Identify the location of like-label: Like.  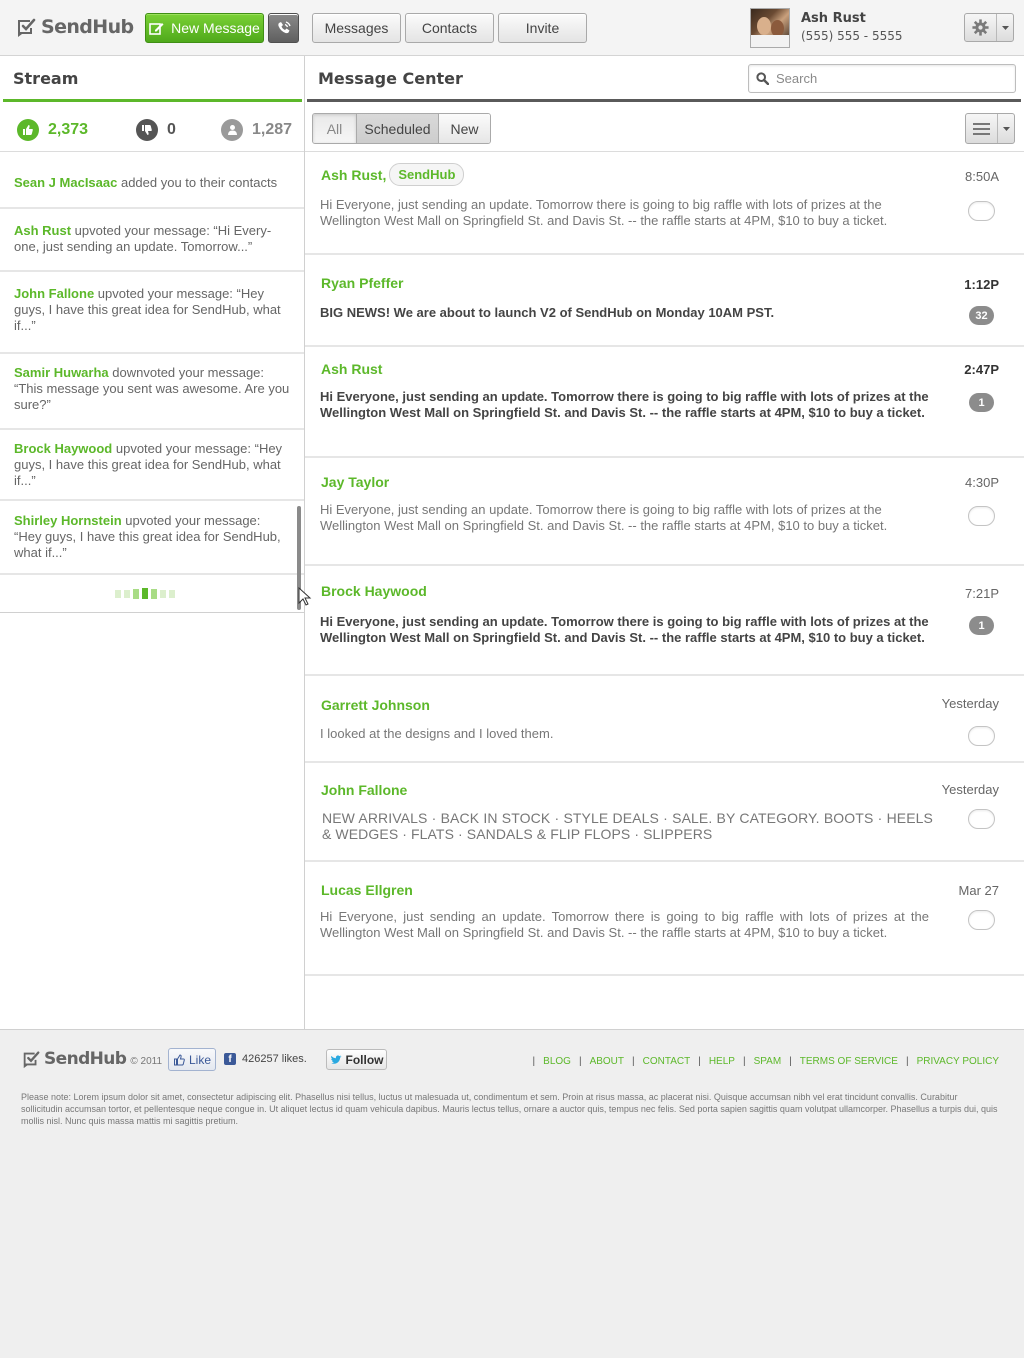
(199, 1059).